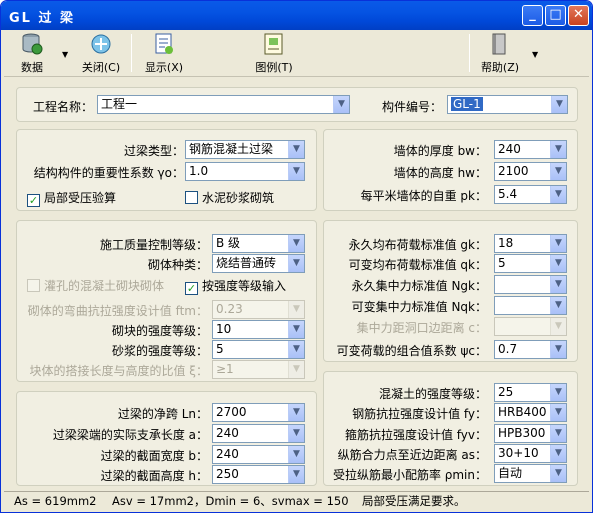 The image size is (593, 513). I want to click on nqk-select: ▼, so click(530, 305).